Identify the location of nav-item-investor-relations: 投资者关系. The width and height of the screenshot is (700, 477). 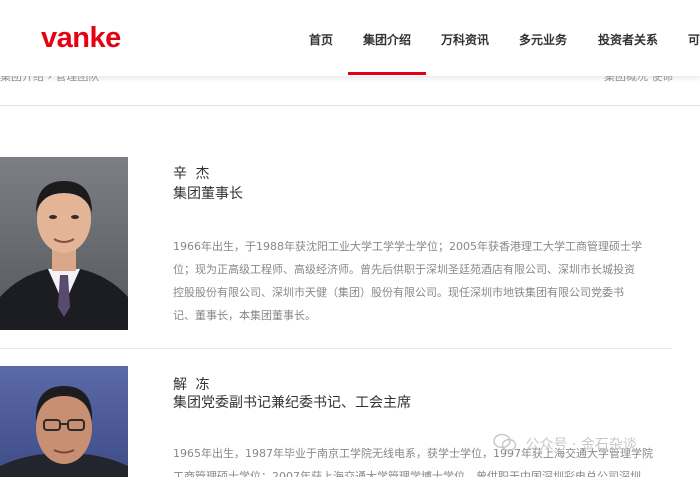
(628, 39).